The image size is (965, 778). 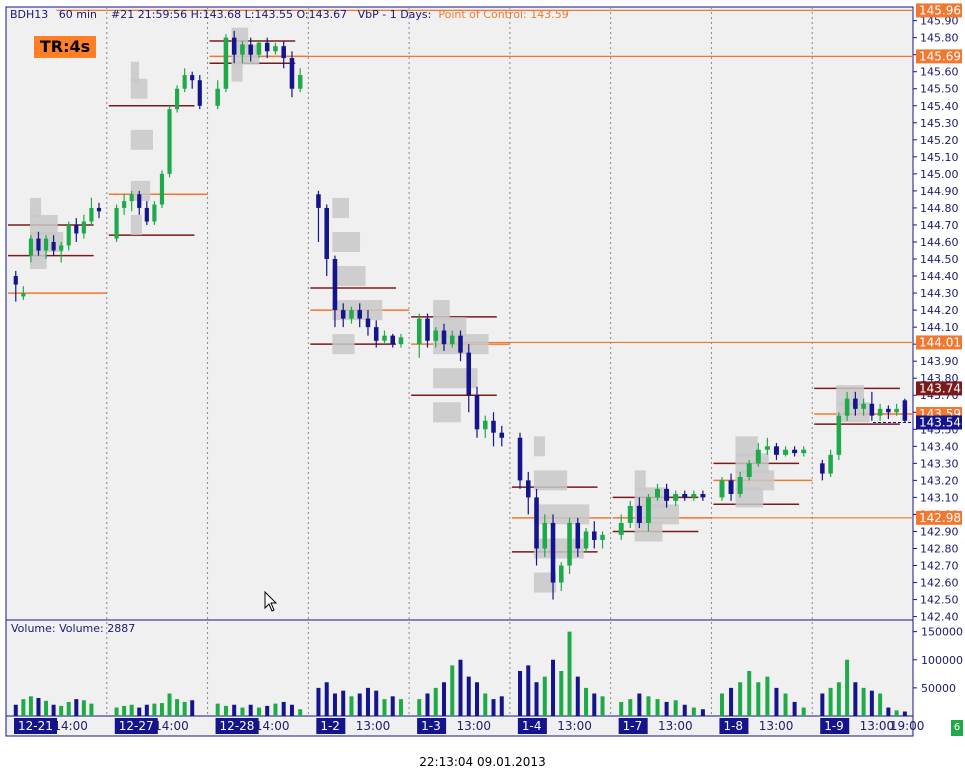 I want to click on timeframe-label: 60 min, so click(x=78, y=14).